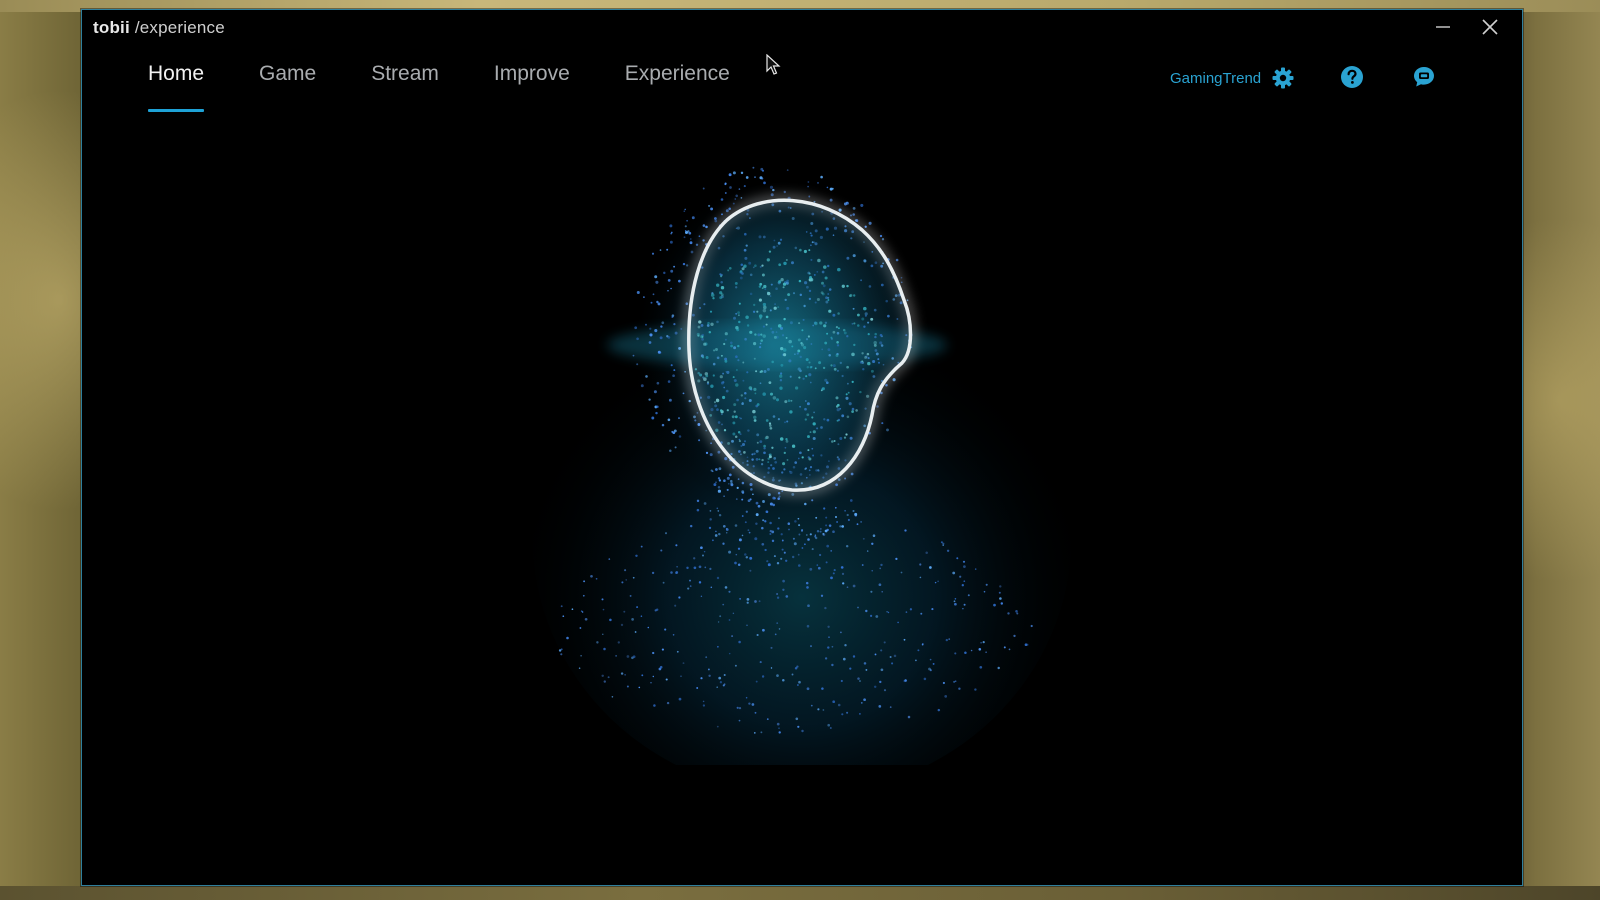  Describe the element at coordinates (405, 87) in the screenshot. I see `tab-stream: Stream` at that location.